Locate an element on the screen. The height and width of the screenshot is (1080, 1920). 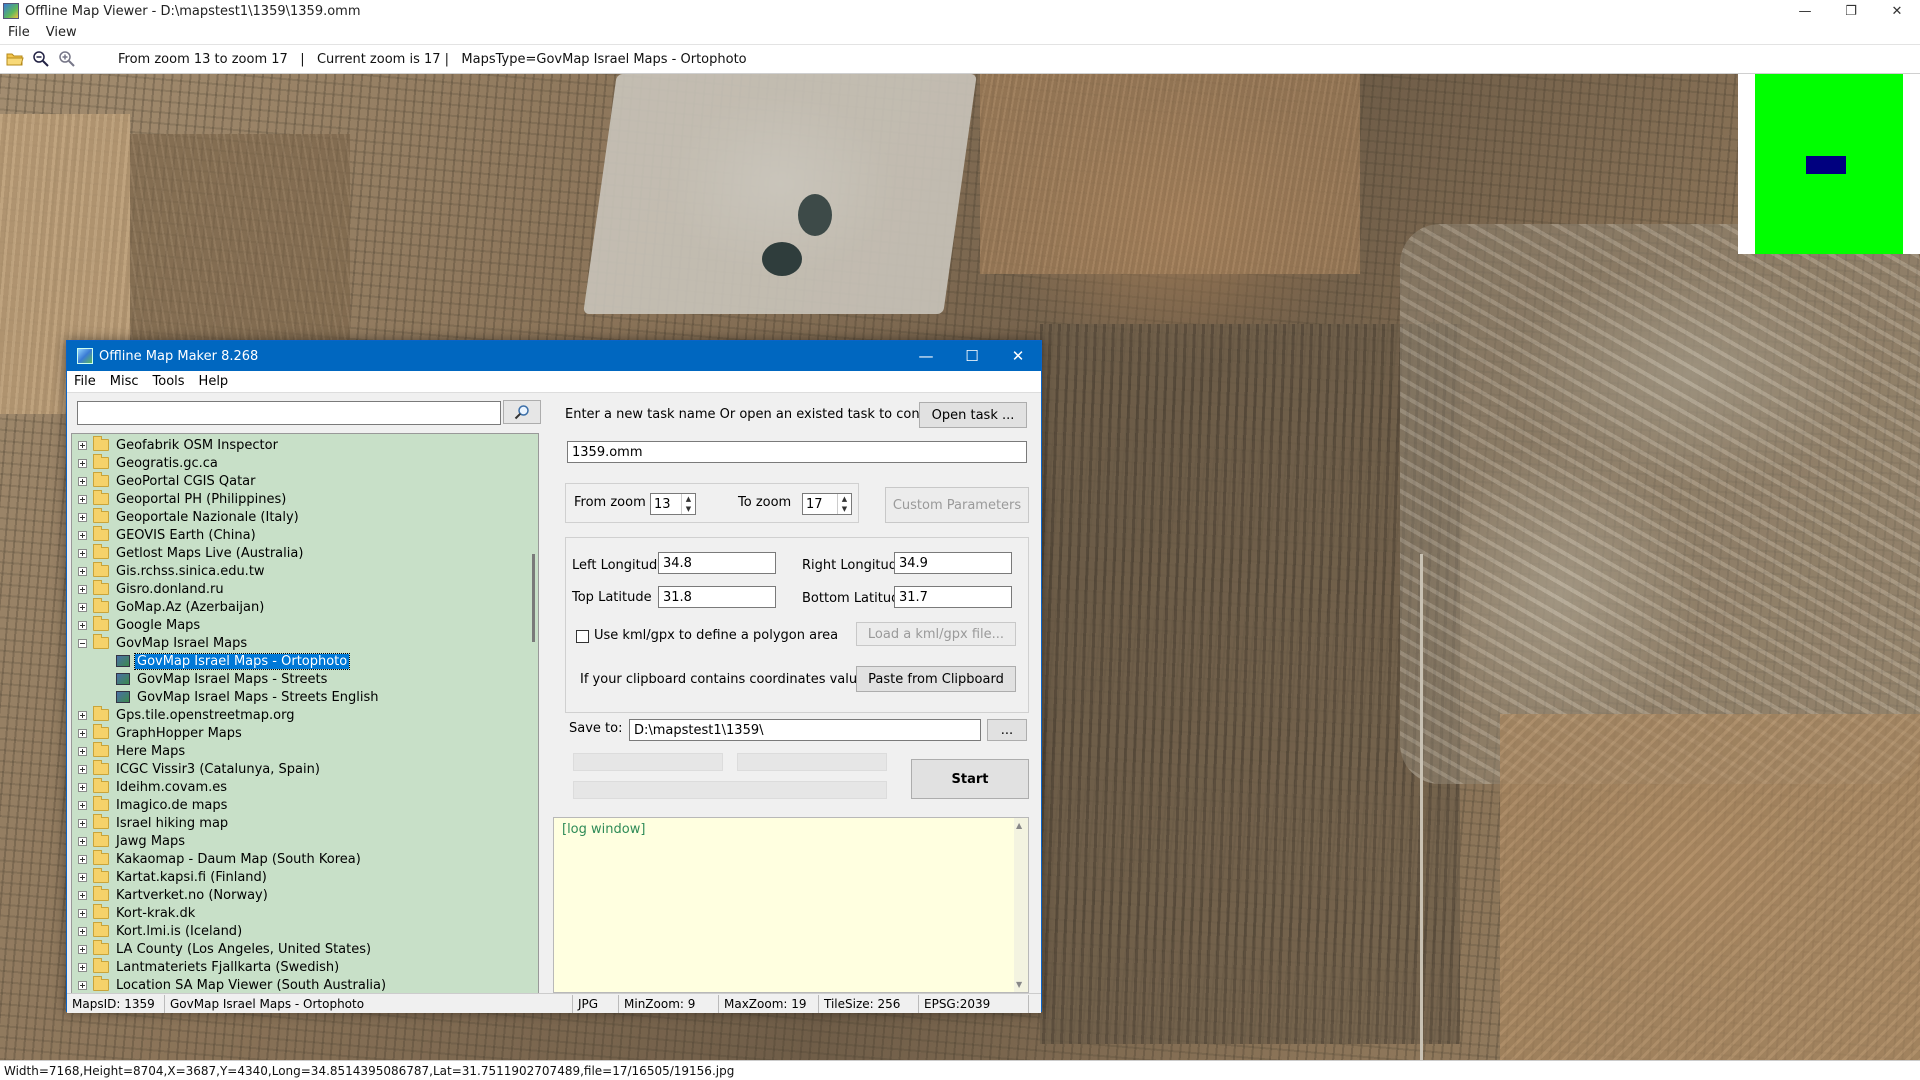
minimap is located at coordinates (1829, 164).